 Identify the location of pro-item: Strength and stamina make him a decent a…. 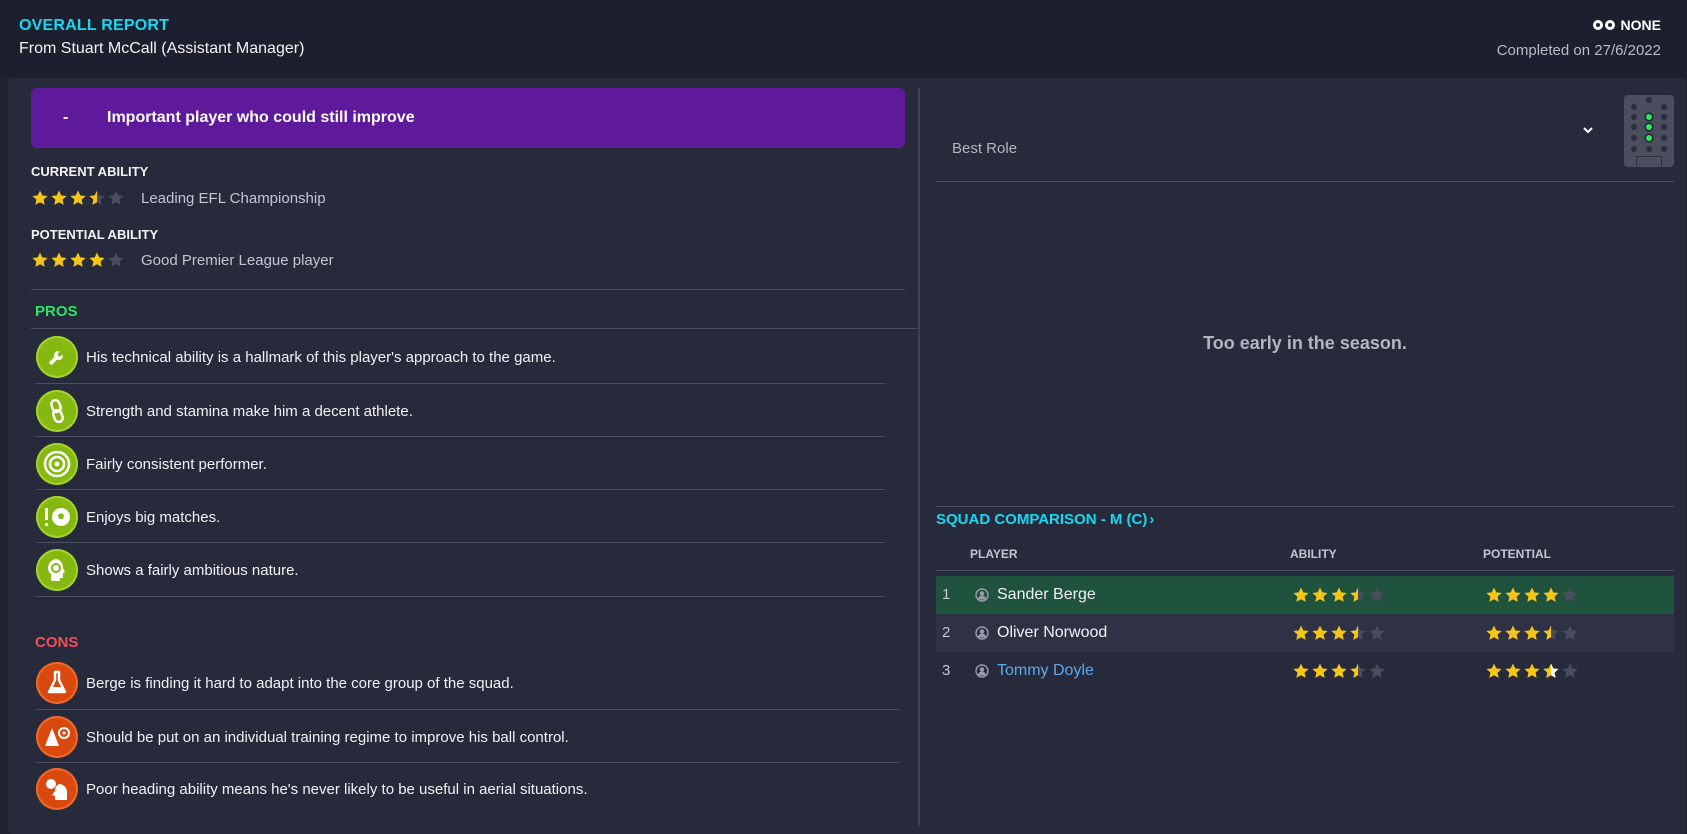
(224, 411).